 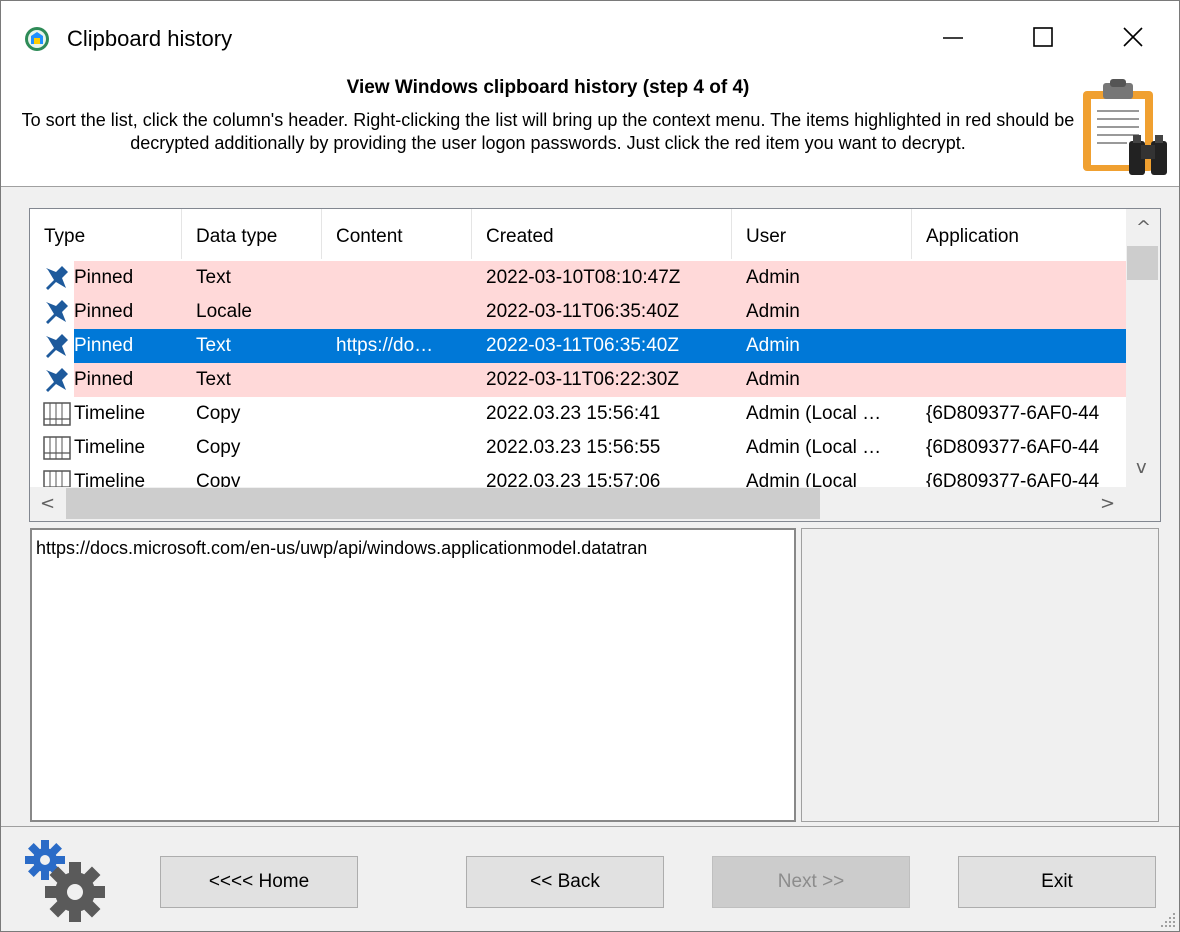 What do you see at coordinates (1019, 234) in the screenshot?
I see `column-header-application: Application` at bounding box center [1019, 234].